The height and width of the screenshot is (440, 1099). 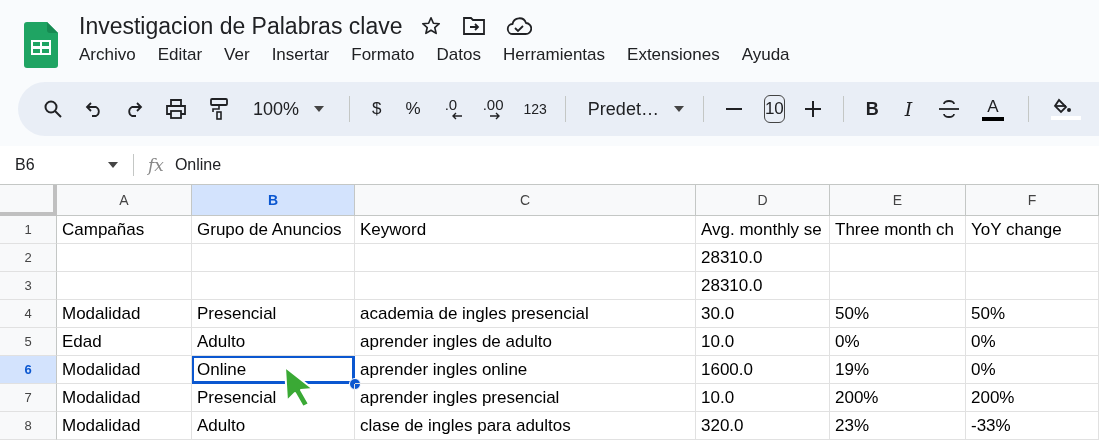 What do you see at coordinates (908, 109) in the screenshot?
I see `italic-button: I` at bounding box center [908, 109].